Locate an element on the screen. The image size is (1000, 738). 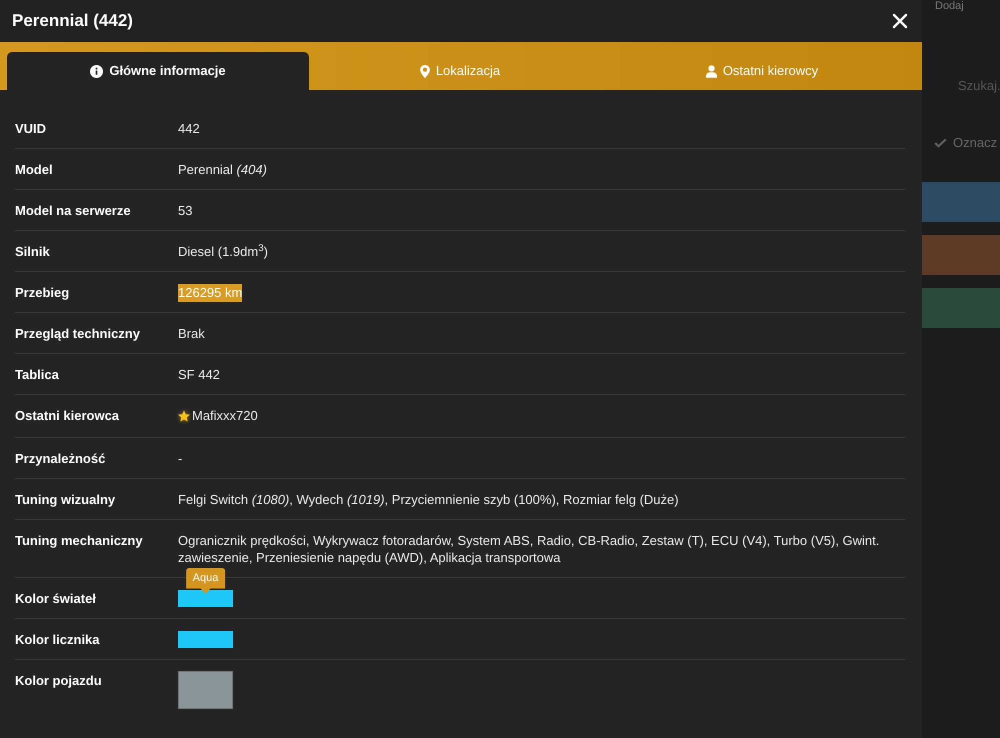
user-icon is located at coordinates (711, 71).